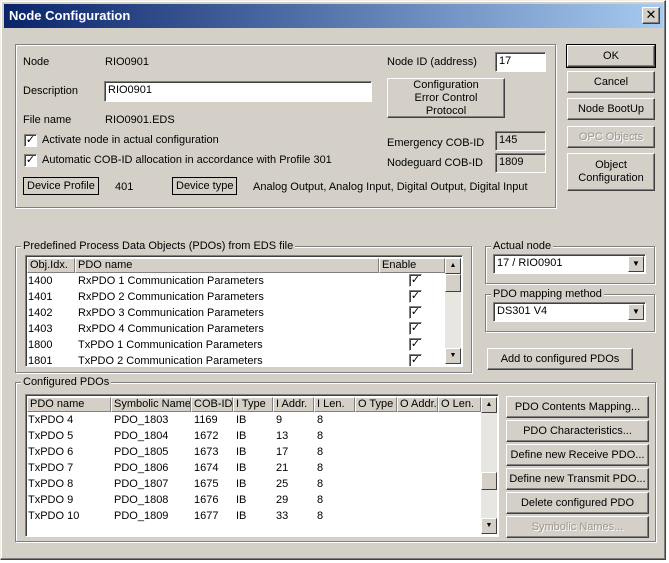 This screenshot has width=669, height=563. I want to click on symbolic-name-cell: PDO_1804, so click(141, 436).